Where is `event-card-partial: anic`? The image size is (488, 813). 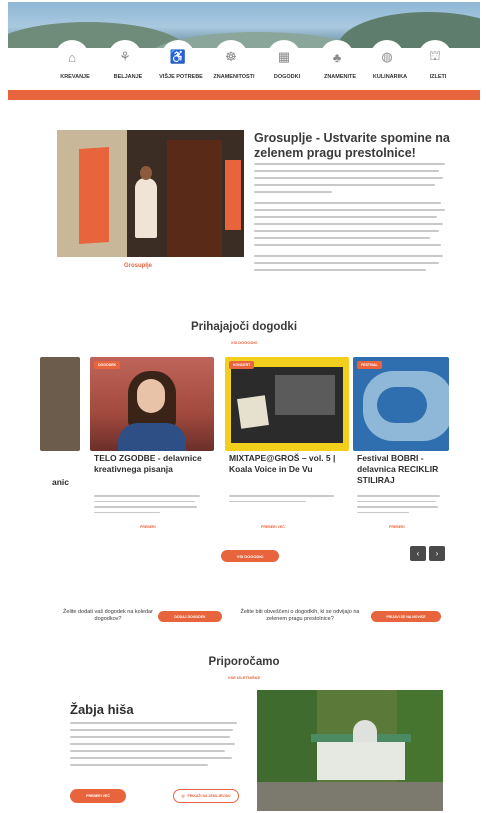 event-card-partial: anic is located at coordinates (60, 447).